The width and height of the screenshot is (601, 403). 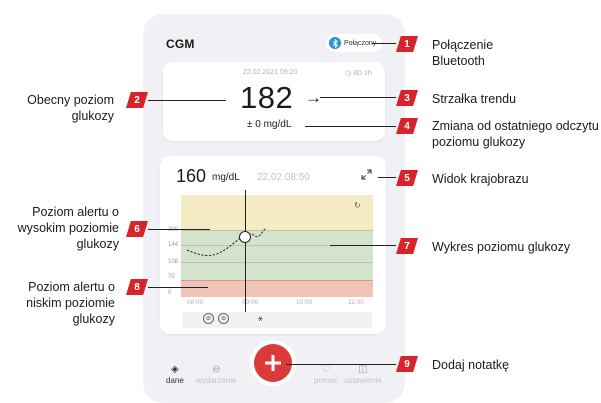 I want to click on x-tick: 11:00, so click(x=356, y=302).